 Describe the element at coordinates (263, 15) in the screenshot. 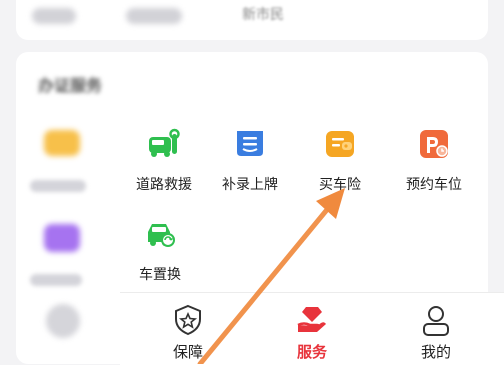

I see `top-strip-label: 新市民` at that location.